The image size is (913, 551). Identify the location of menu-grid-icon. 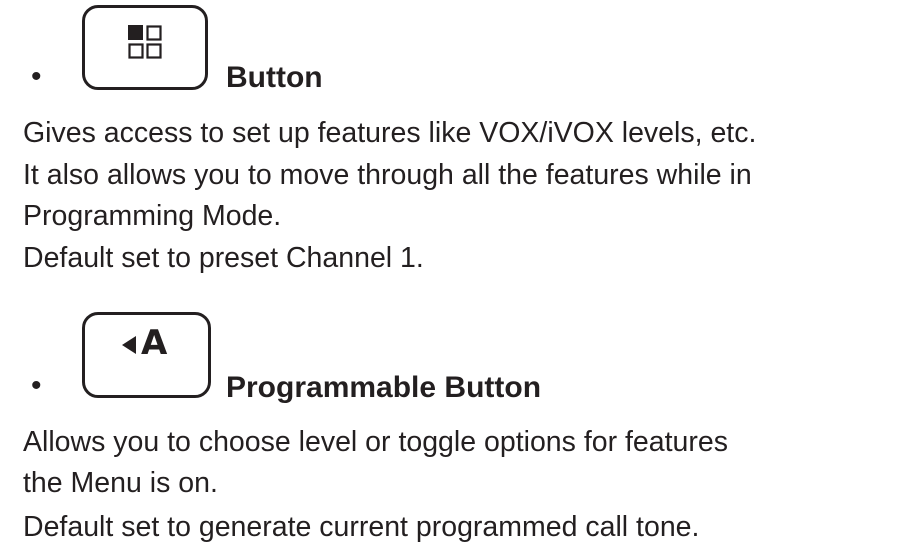
(145, 47).